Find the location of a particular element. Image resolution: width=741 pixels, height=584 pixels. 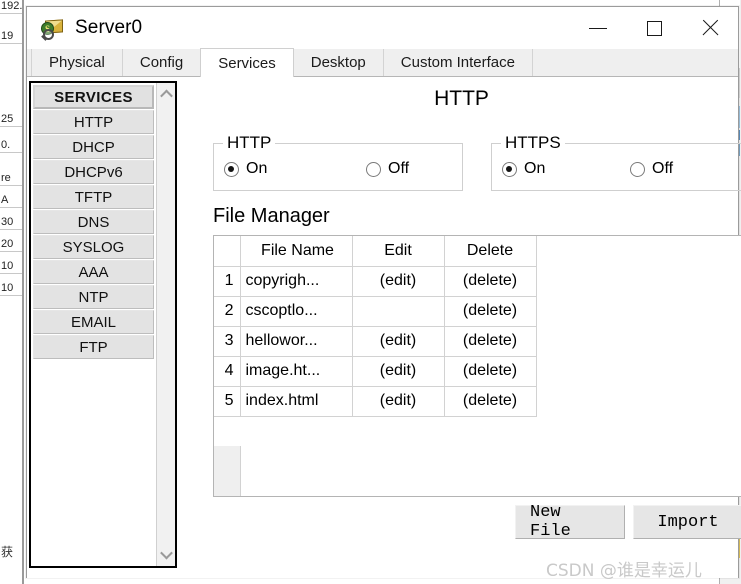

sidebar-item-dhcpv6: DHCPv6 is located at coordinates (93, 172).